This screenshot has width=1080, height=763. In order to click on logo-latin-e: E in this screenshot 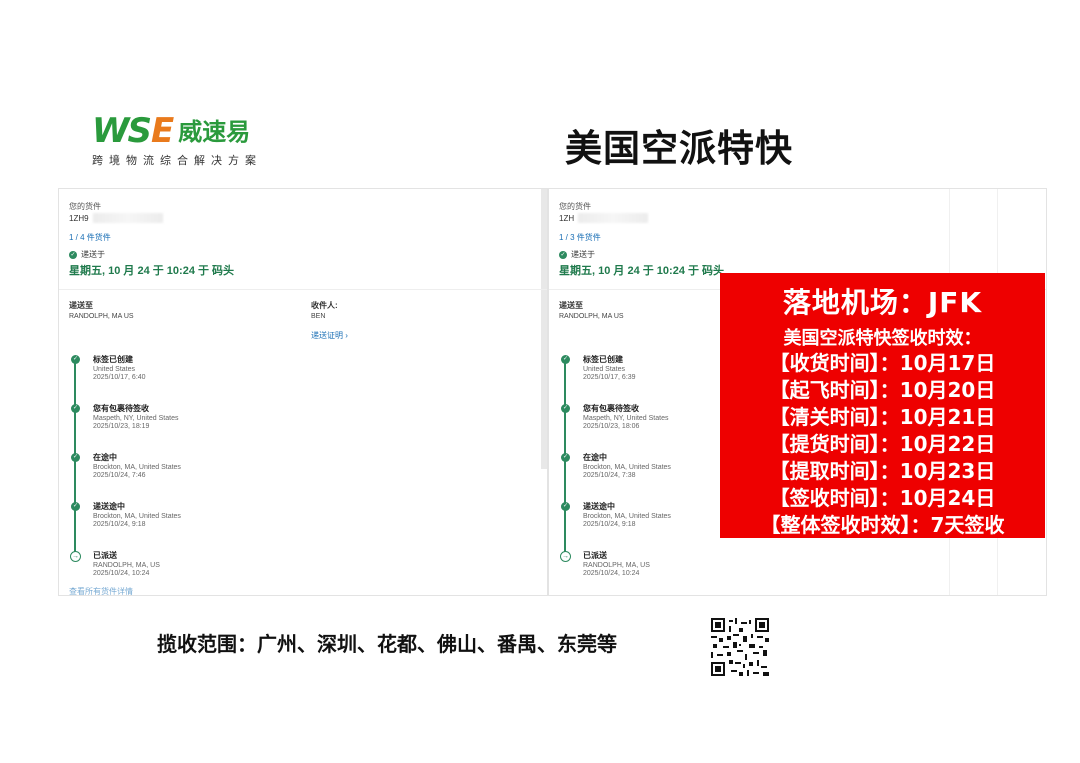, I will do `click(163, 131)`.